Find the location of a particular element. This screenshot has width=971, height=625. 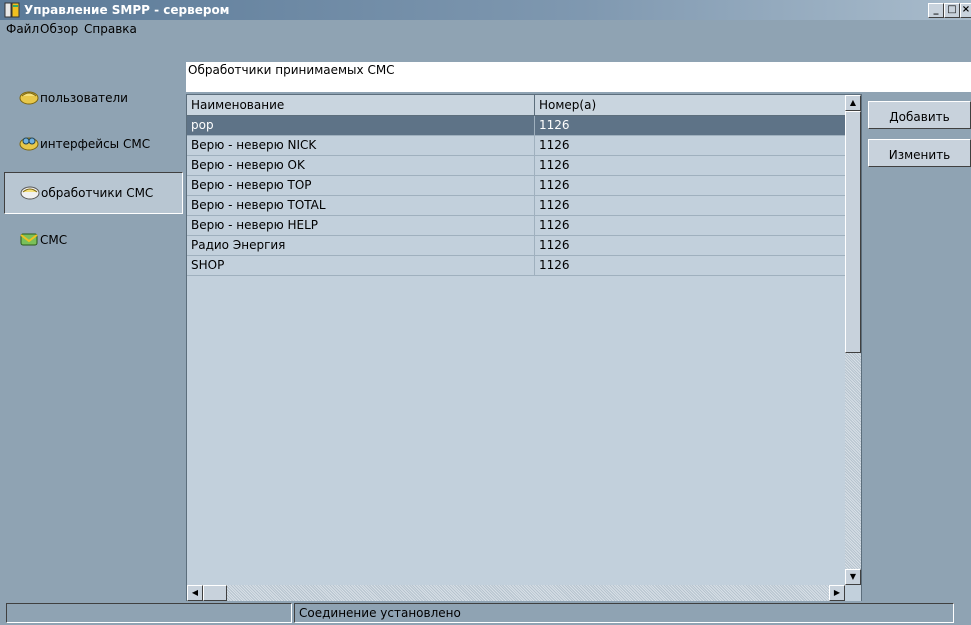

horizontal-scroll-thumb is located at coordinates (215, 593).